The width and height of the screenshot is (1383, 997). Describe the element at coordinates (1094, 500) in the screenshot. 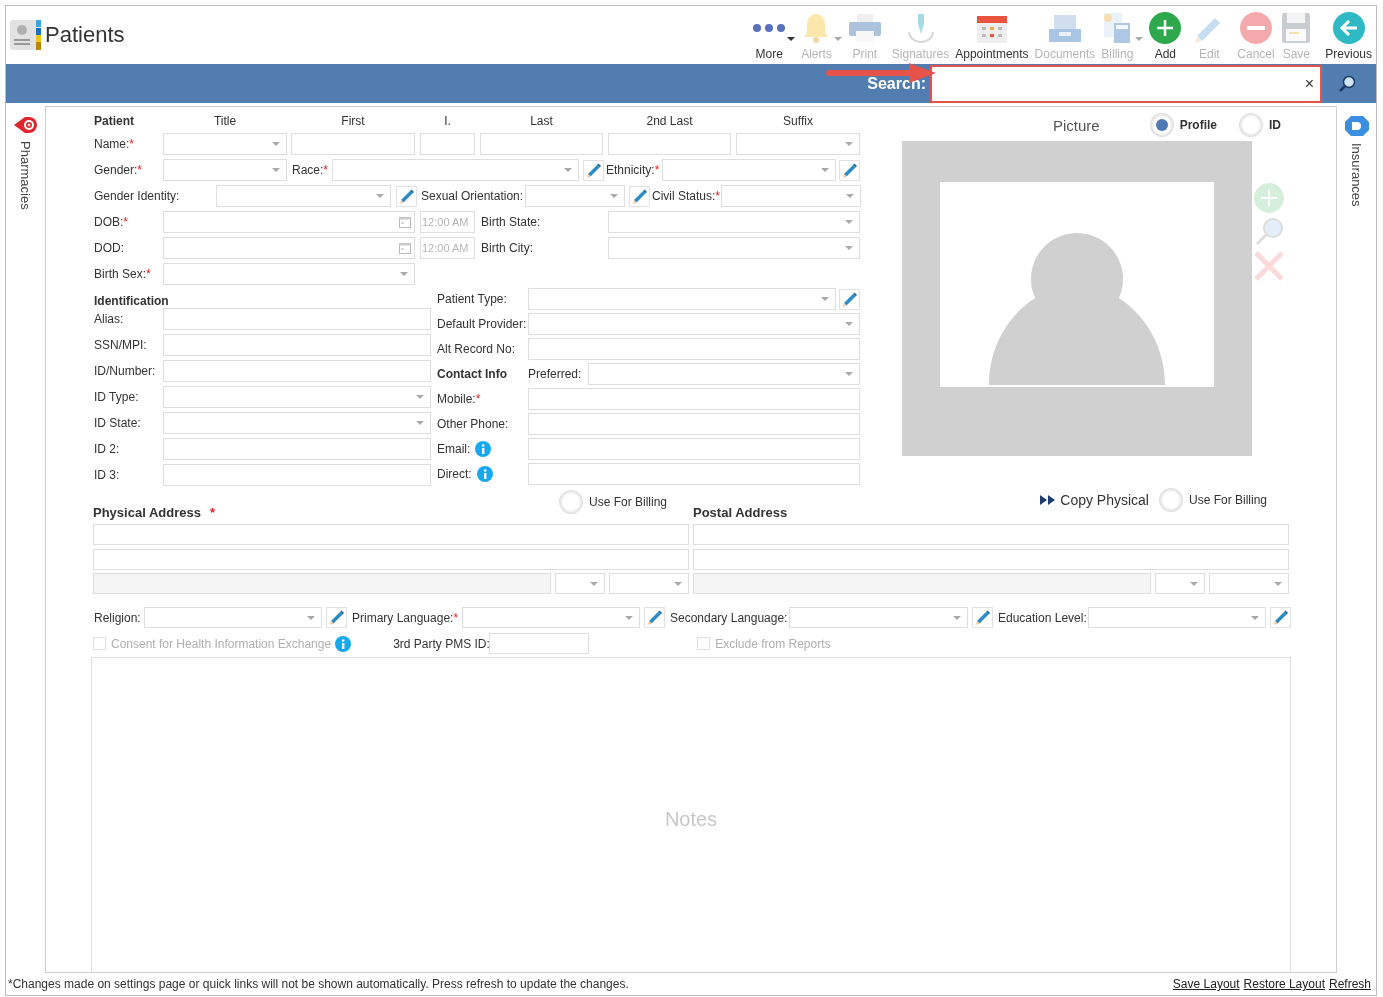

I see `copy-physical-button: Copy Physical` at that location.